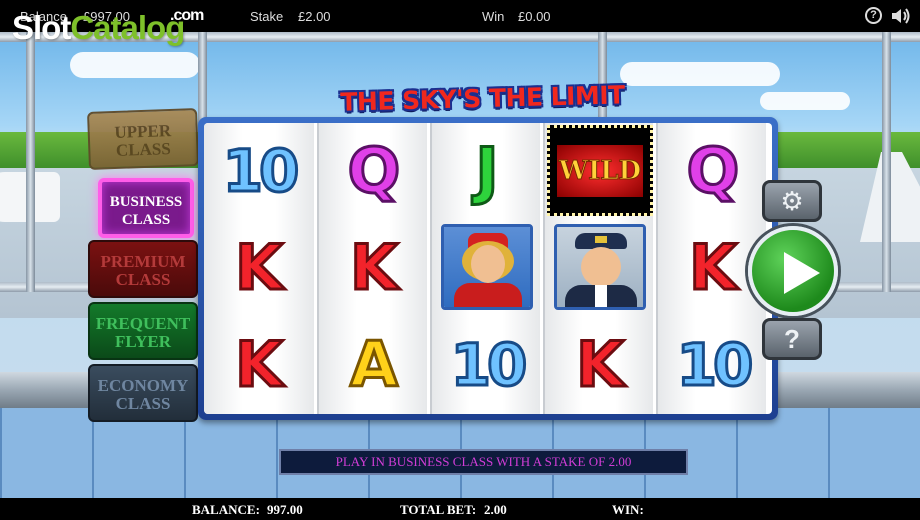 This screenshot has height=520, width=920. What do you see at coordinates (146, 208) in the screenshot?
I see `class-button-business: BUSINESS CLASS` at bounding box center [146, 208].